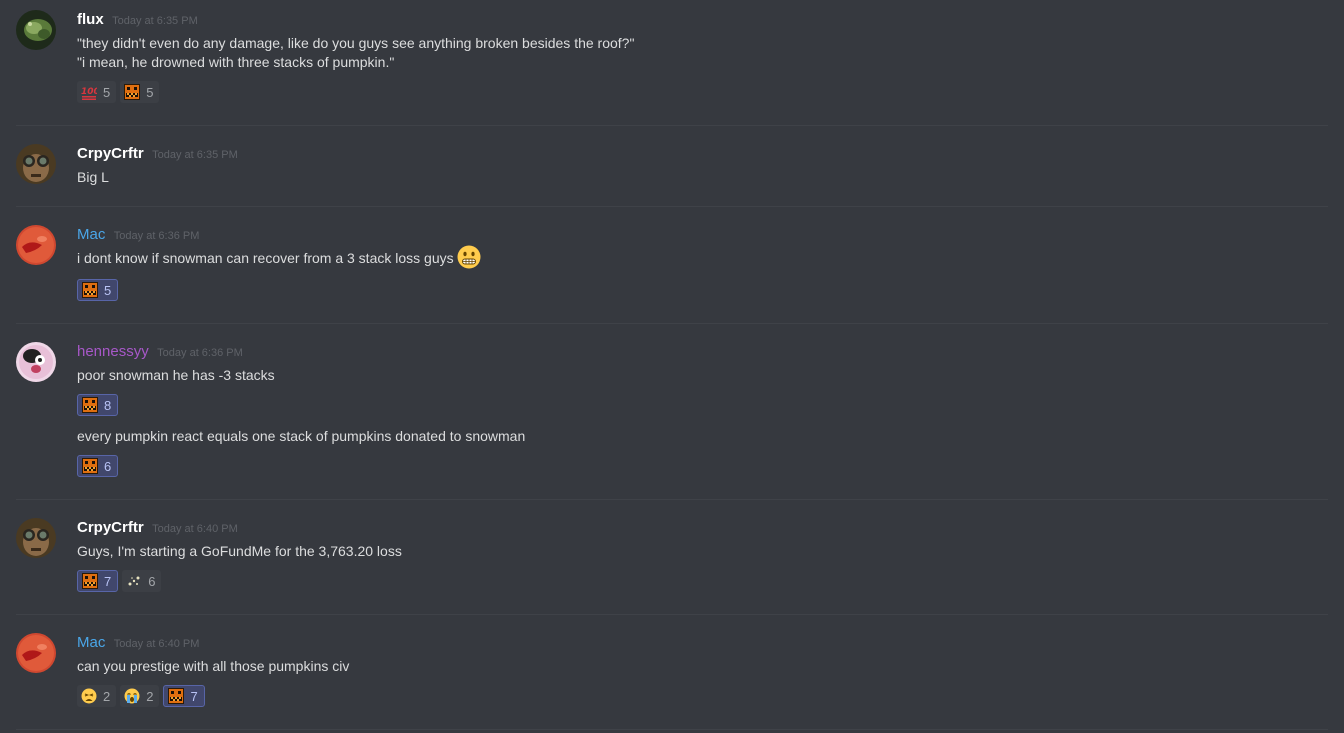  I want to click on reaction-tired-face: 2, so click(97, 696).